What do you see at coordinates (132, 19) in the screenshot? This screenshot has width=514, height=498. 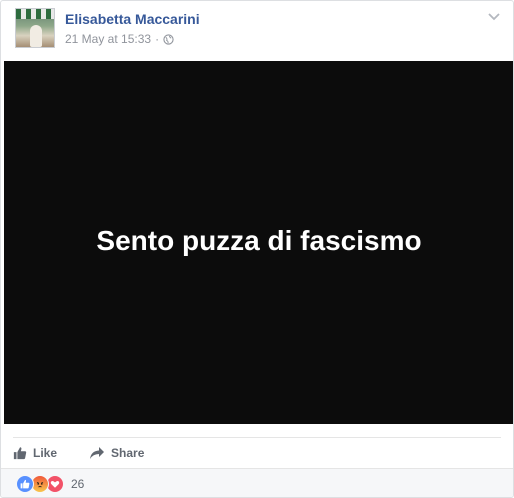 I see `author-name-link: Elisabetta Maccarini` at bounding box center [132, 19].